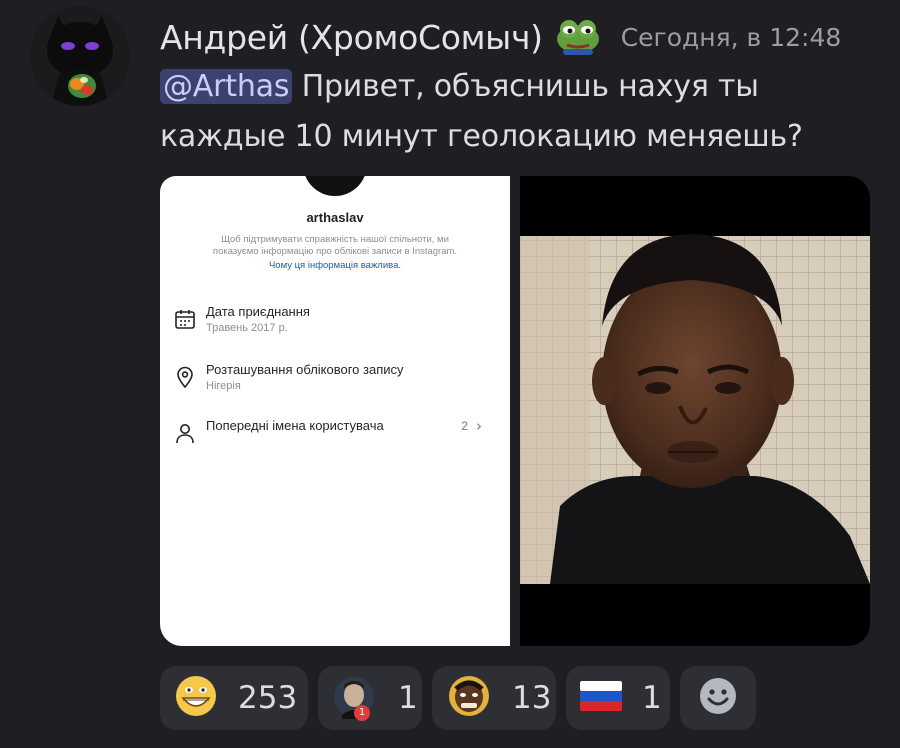 The width and height of the screenshot is (900, 748). What do you see at coordinates (247, 328) in the screenshot?
I see `join-date-value: Травень 2017 р.` at bounding box center [247, 328].